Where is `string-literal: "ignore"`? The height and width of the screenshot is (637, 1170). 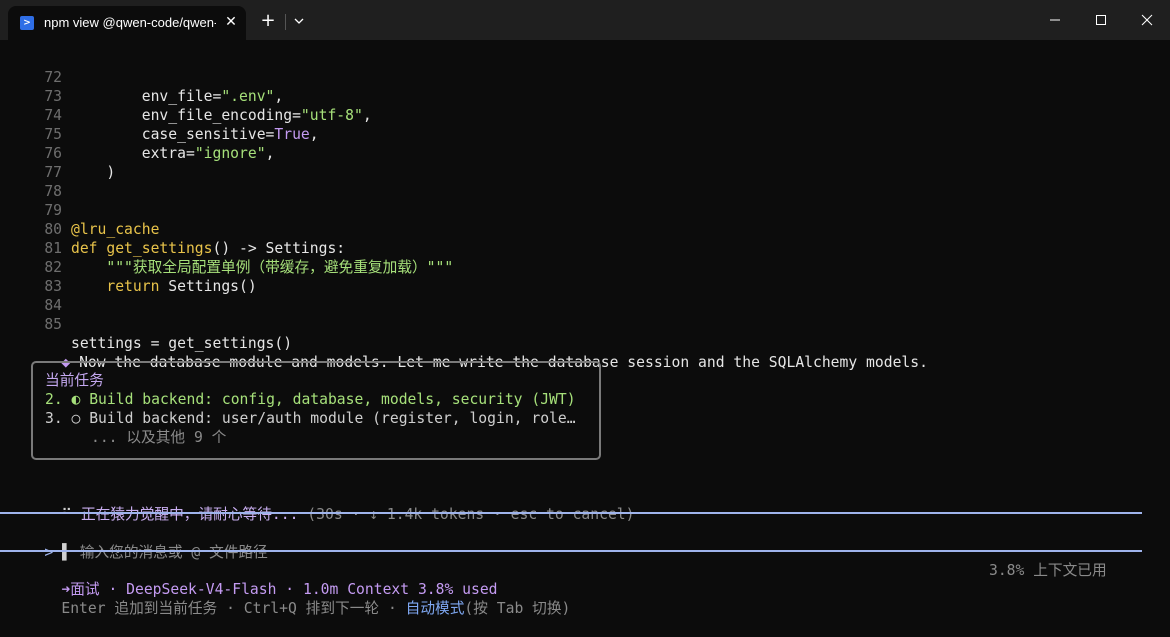
string-literal: "ignore" is located at coordinates (230, 153).